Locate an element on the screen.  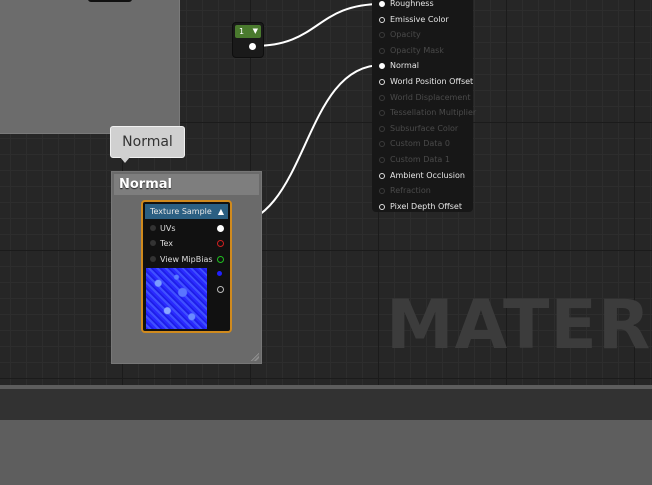
material-input-roughness: Roughness is located at coordinates (406, 5).